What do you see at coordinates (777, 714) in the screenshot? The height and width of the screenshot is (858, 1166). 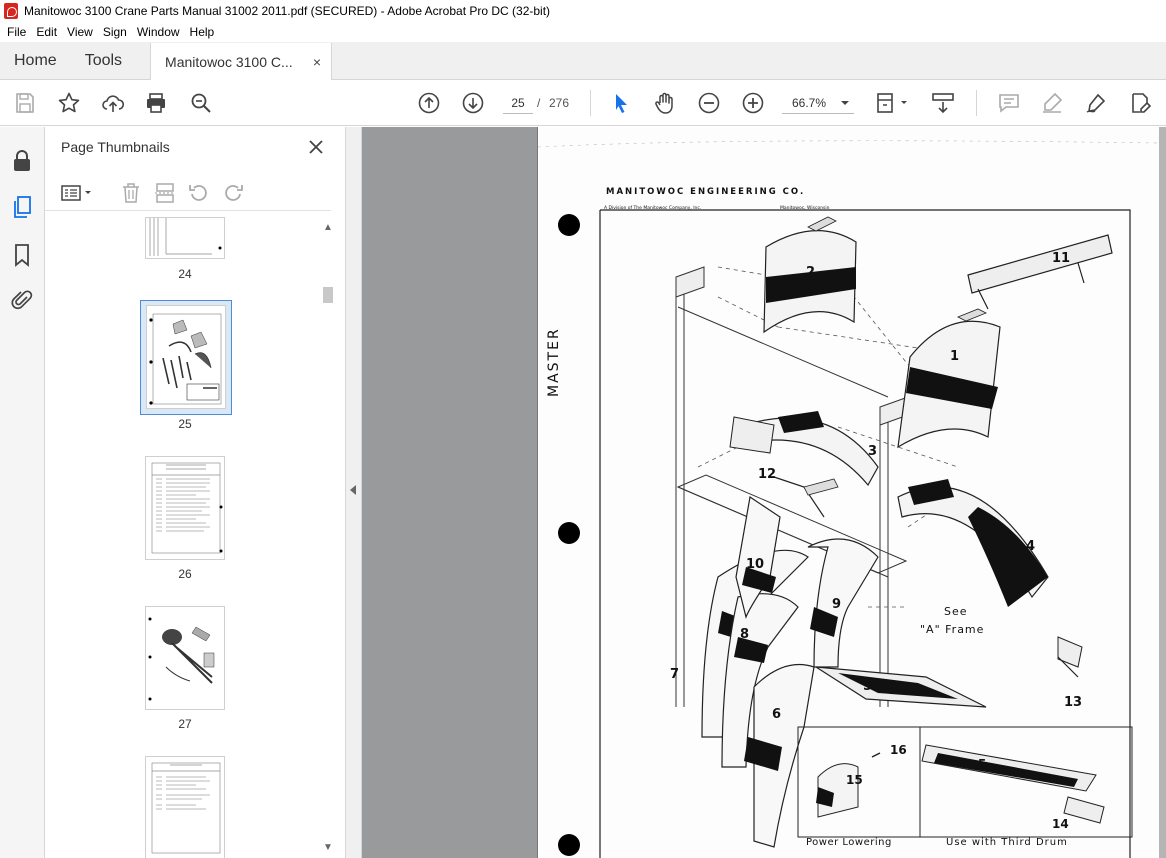 I see `part-number-label: 6` at bounding box center [777, 714].